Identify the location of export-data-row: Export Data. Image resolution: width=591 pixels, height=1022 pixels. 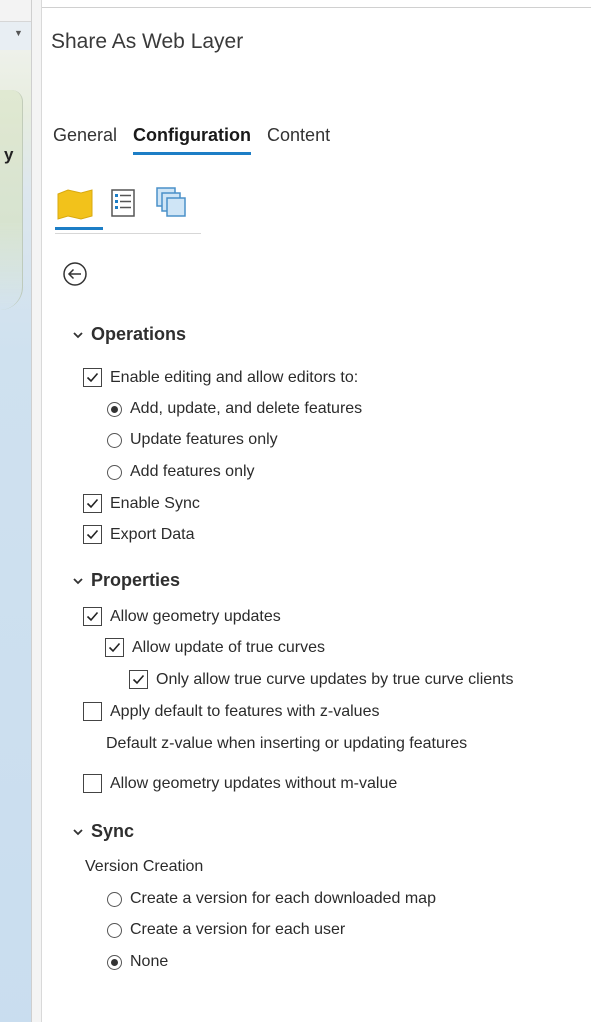
(138, 534).